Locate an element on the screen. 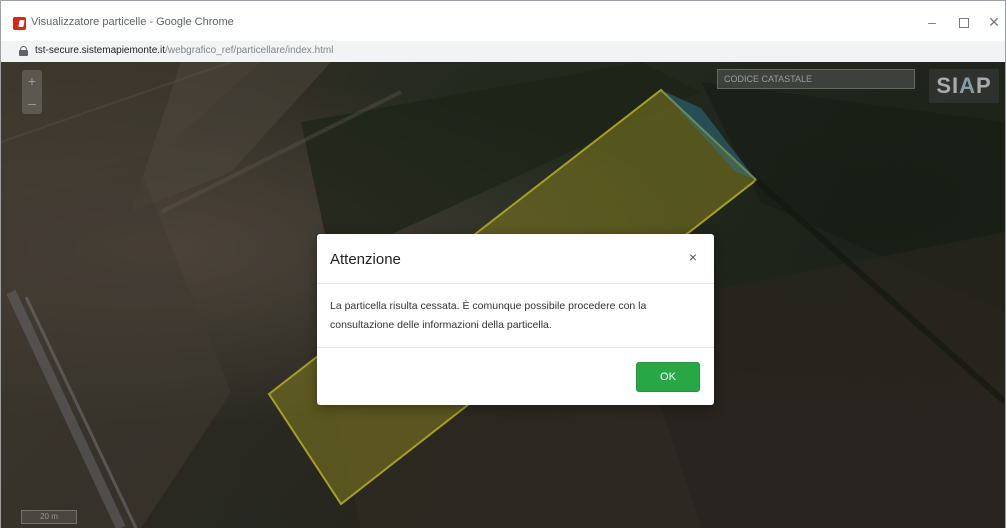  ok-button: OK is located at coordinates (668, 377).